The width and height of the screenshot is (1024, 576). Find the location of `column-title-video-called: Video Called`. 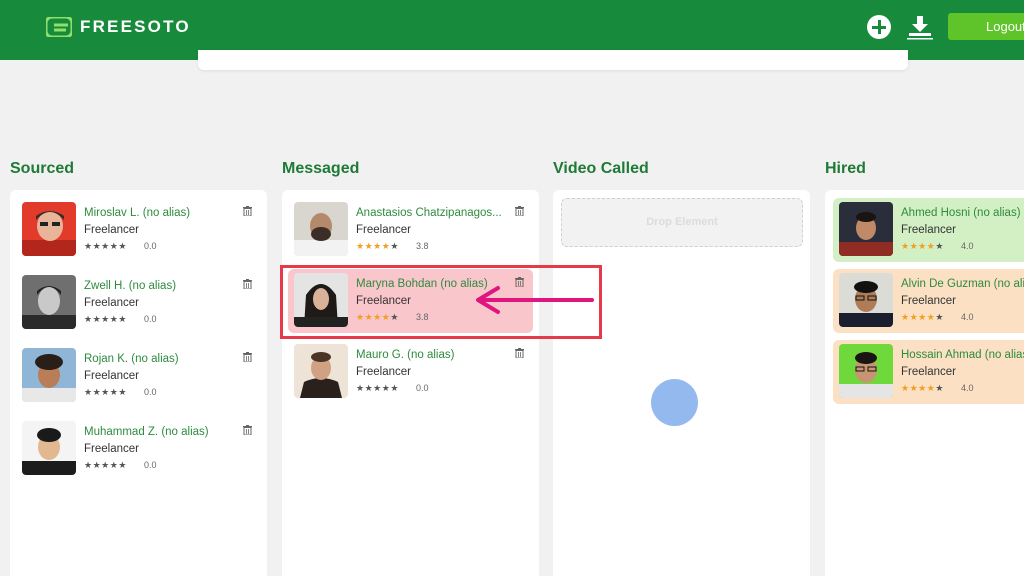

column-title-video-called: Video Called is located at coordinates (601, 168).